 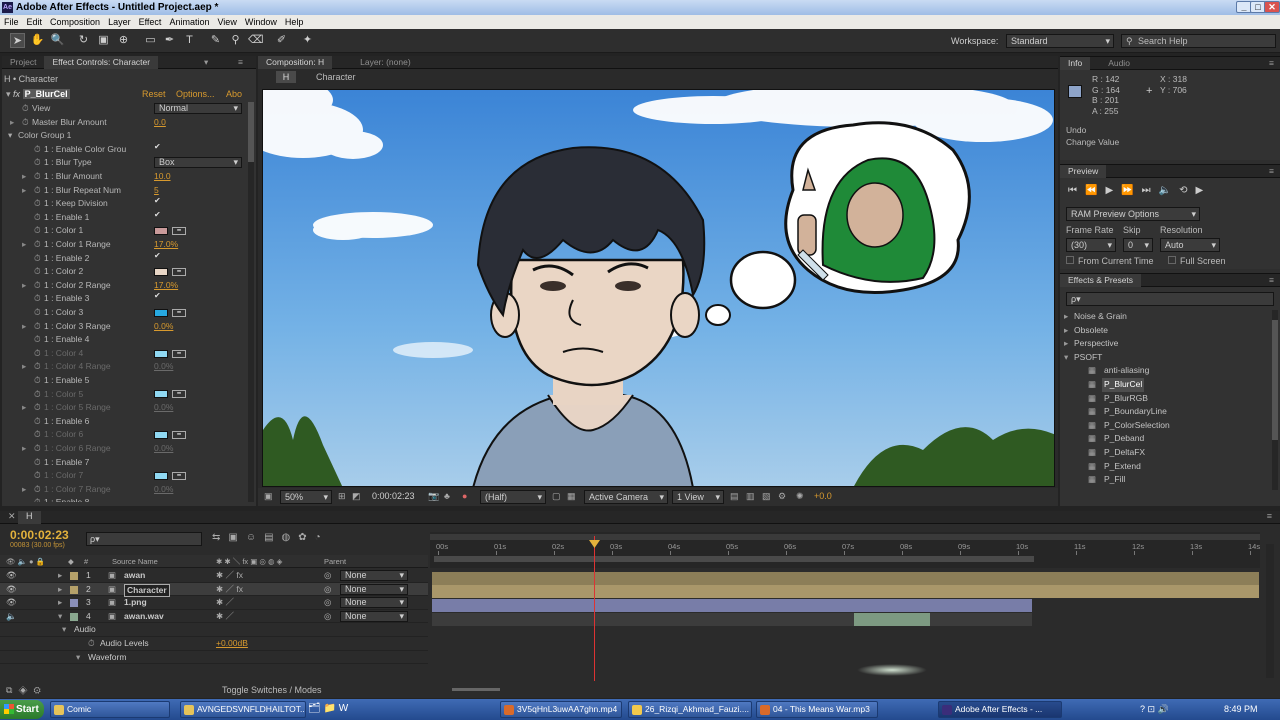 I want to click on type-tool-icon: T, so click(x=189, y=40).